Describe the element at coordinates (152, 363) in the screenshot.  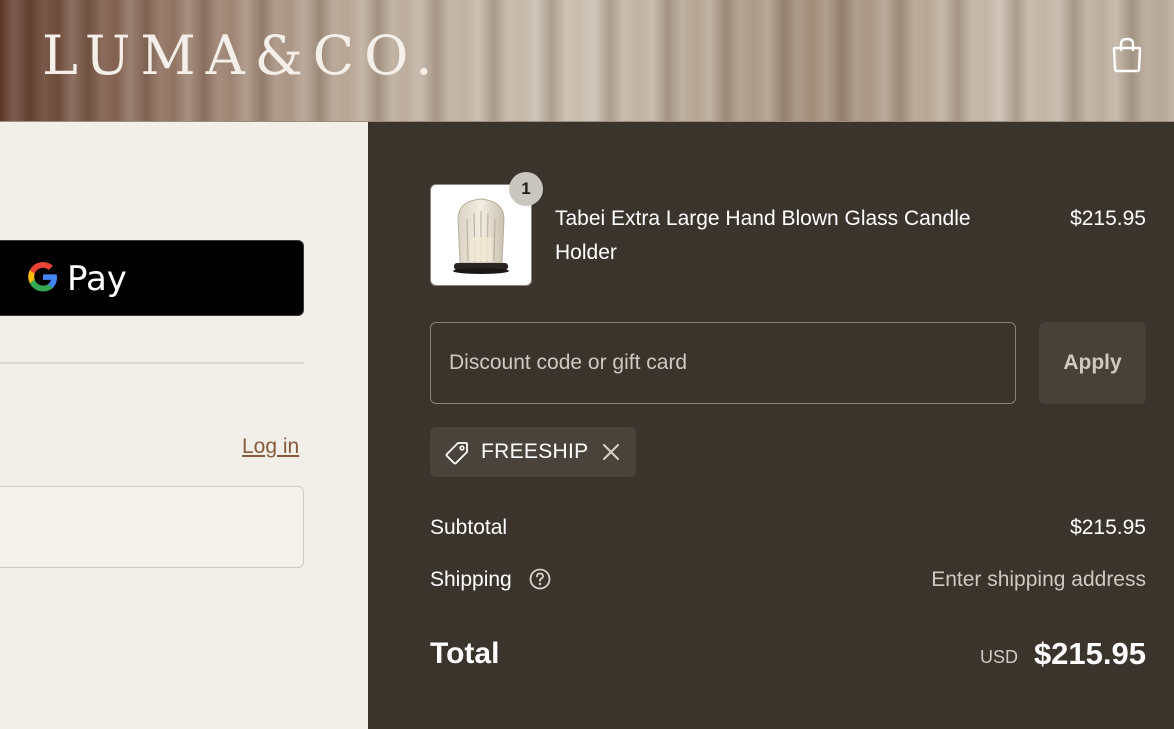
I see `section-divider` at that location.